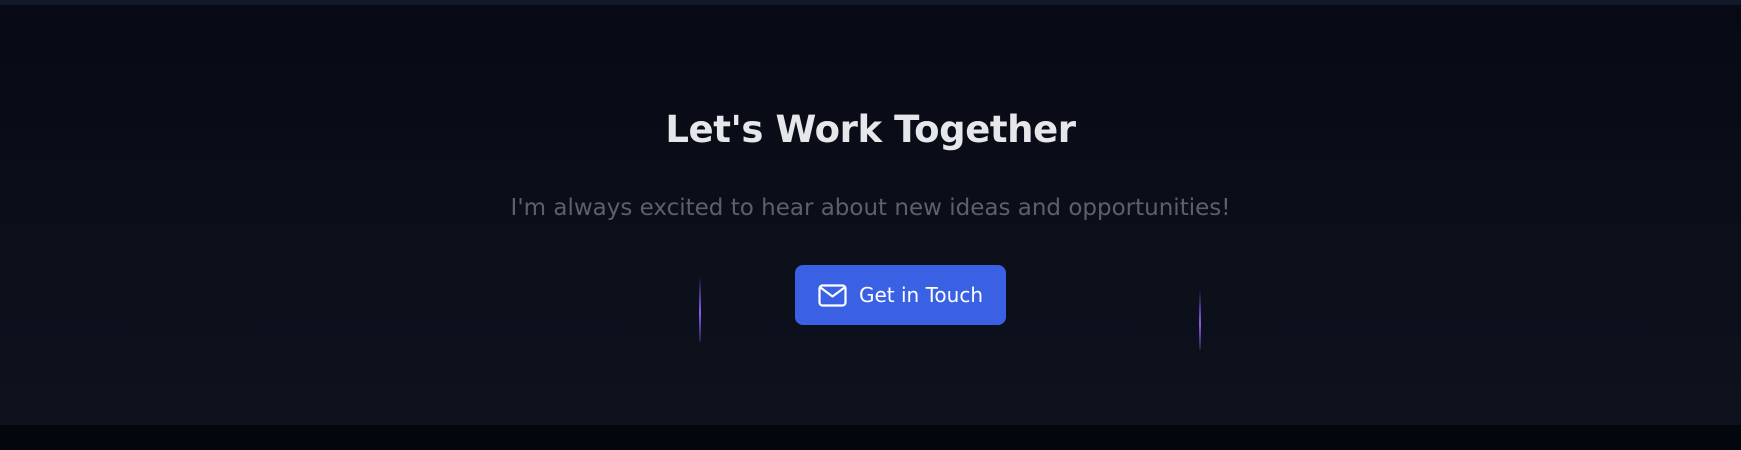 Image resolution: width=1741 pixels, height=450 pixels. Describe the element at coordinates (870, 129) in the screenshot. I see `cta-title: Let's Work Together` at that location.